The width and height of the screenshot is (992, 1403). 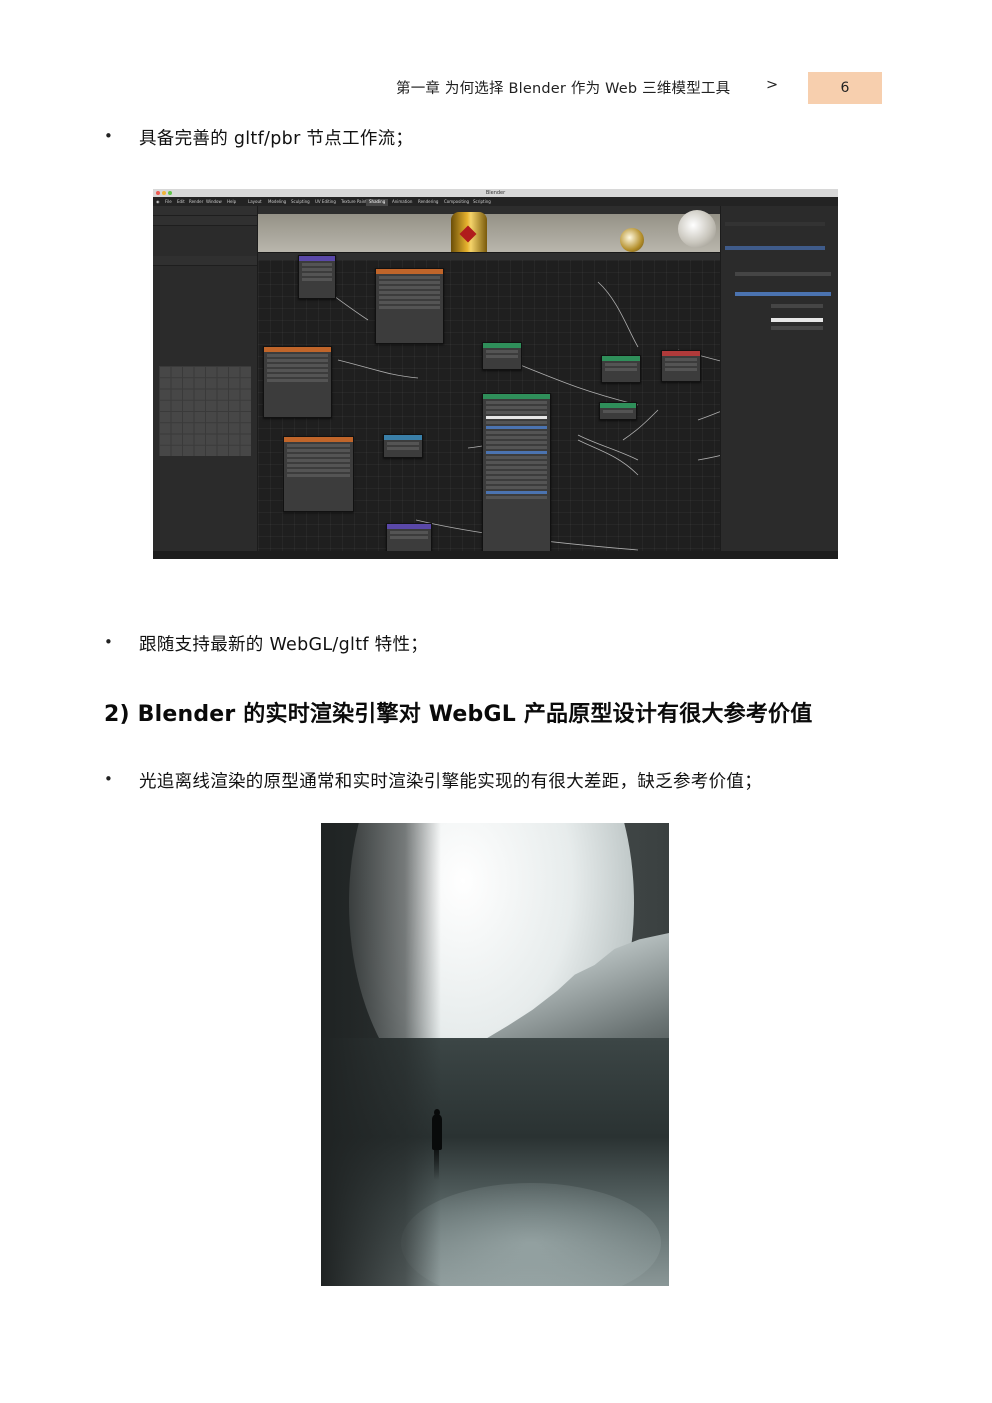 What do you see at coordinates (428, 201) in the screenshot?
I see `workspace-tab-rendering: Rendering` at bounding box center [428, 201].